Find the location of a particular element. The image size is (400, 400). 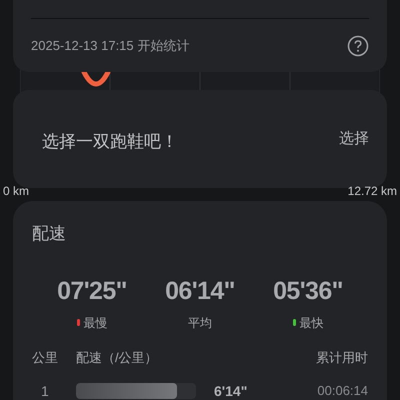

pace-value: 05'36" is located at coordinates (308, 290).